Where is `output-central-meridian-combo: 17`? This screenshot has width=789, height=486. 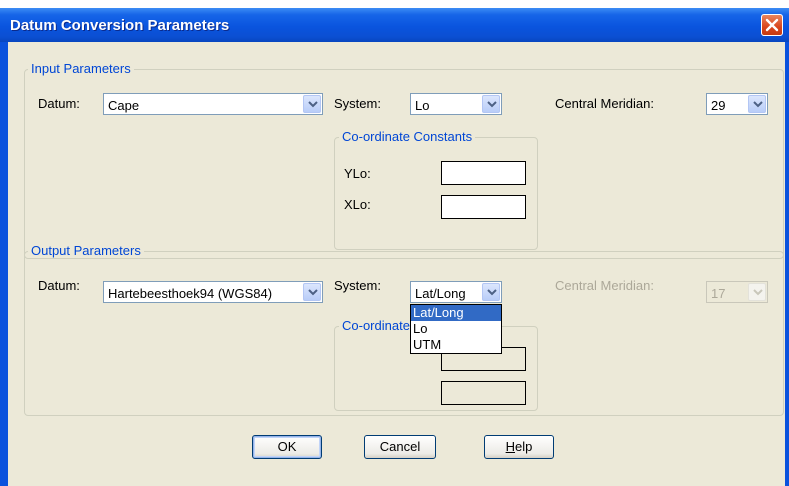
output-central-meridian-combo: 17 is located at coordinates (737, 292).